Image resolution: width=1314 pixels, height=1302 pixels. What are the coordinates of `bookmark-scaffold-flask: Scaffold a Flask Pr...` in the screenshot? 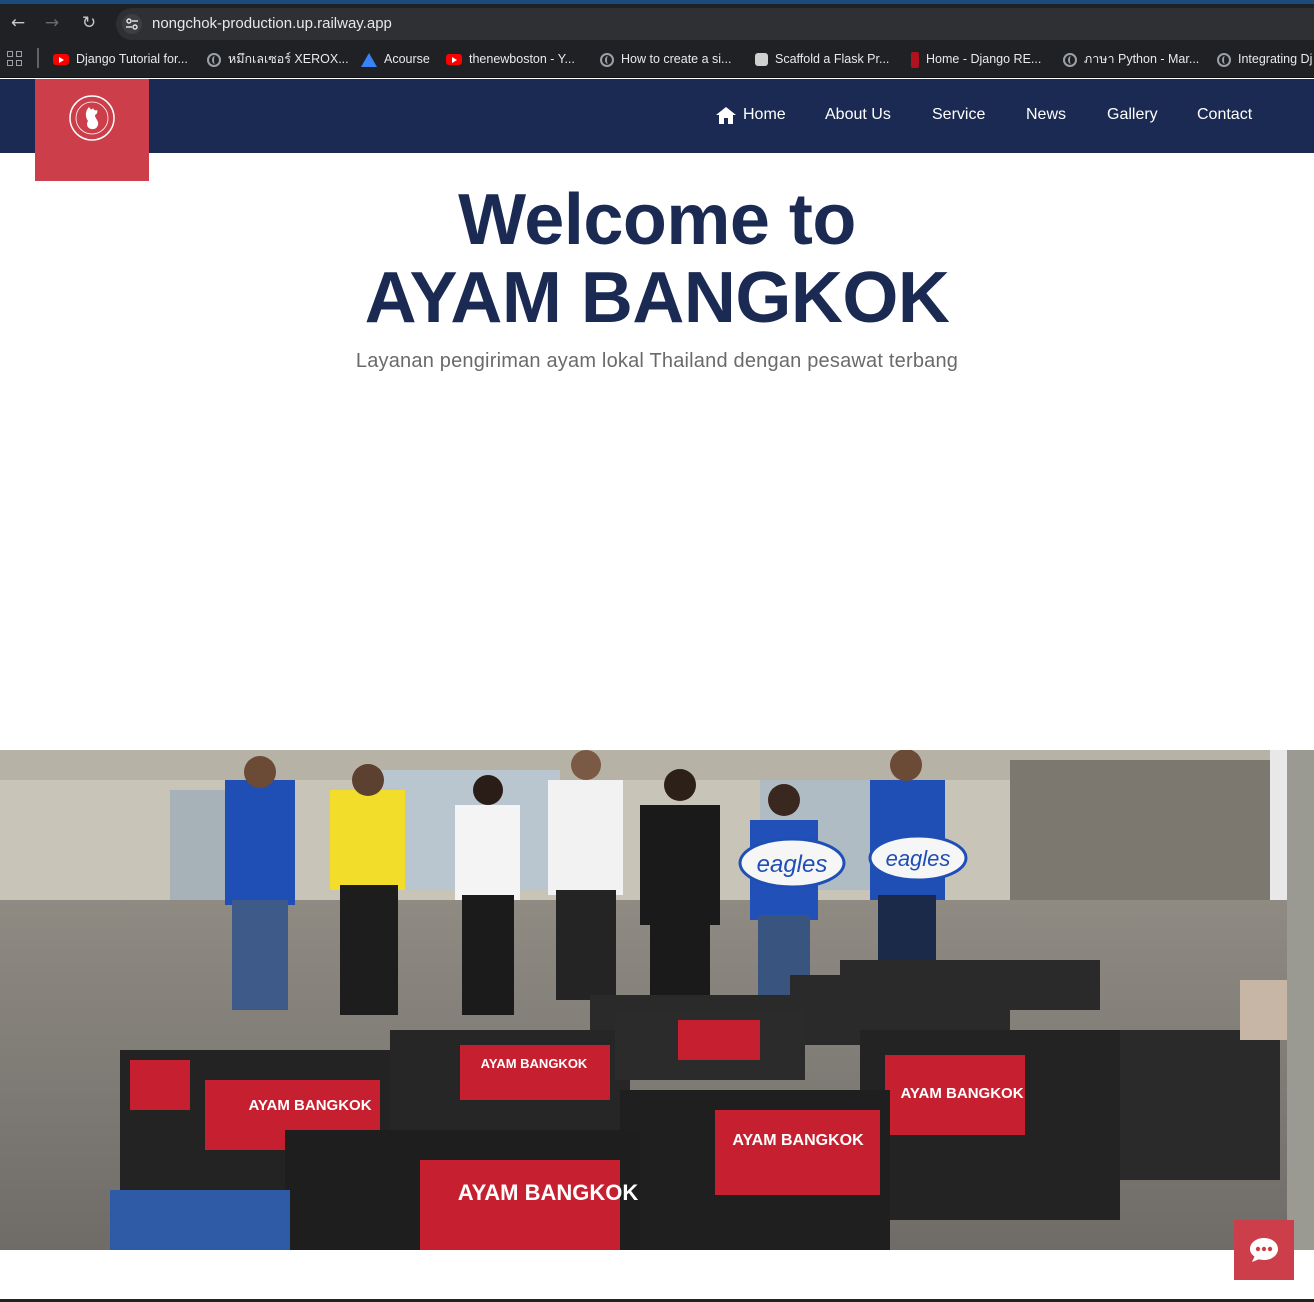 It's located at (822, 59).